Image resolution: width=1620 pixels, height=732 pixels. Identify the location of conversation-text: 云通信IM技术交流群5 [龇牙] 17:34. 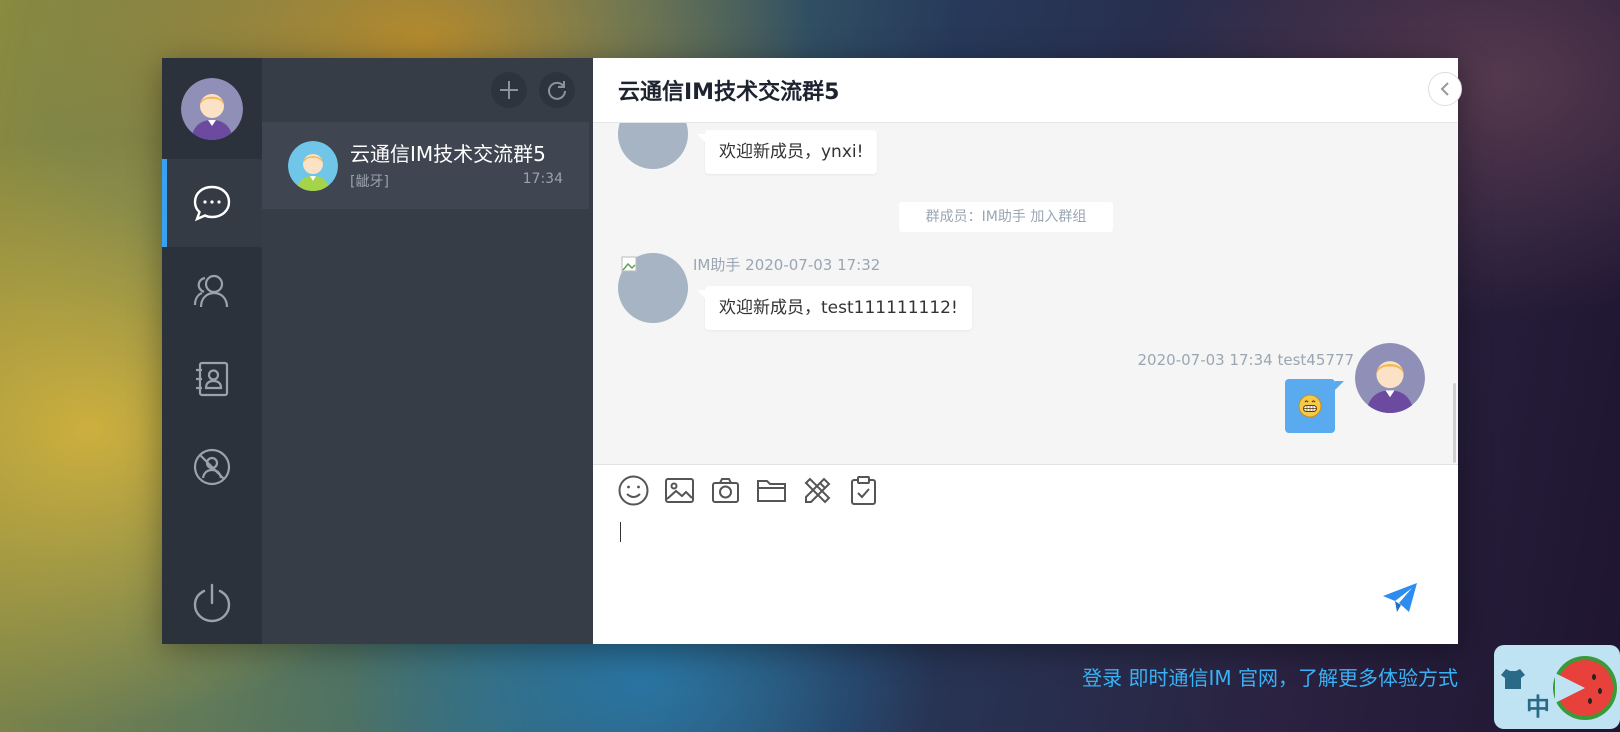
(456, 166).